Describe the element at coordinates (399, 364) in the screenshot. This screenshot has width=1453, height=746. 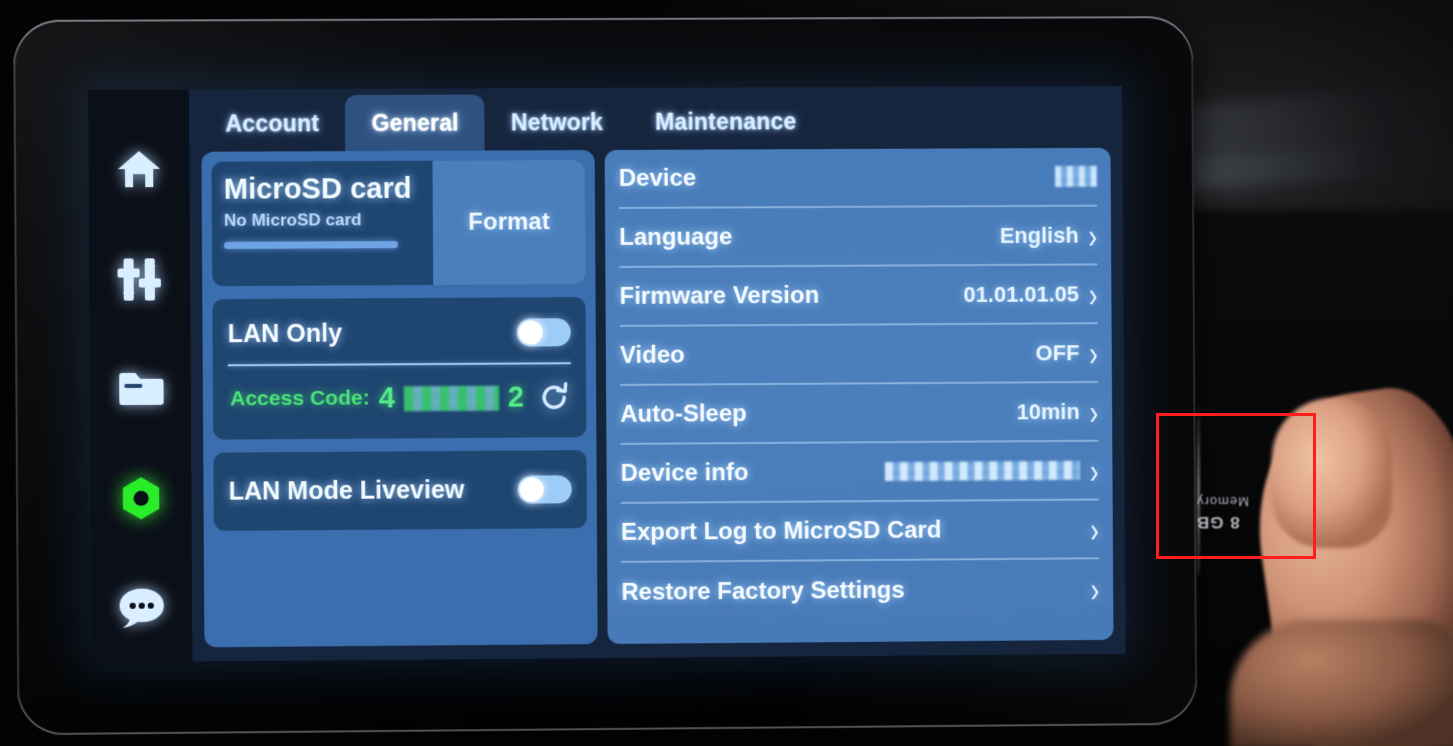
I see `lan-only-divider` at that location.